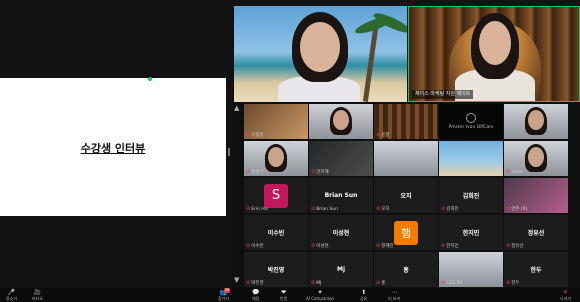 The image size is (580, 302). What do you see at coordinates (276, 269) in the screenshot?
I see `participant-tile: 박진영 ⊘ 박진영` at bounding box center [276, 269].